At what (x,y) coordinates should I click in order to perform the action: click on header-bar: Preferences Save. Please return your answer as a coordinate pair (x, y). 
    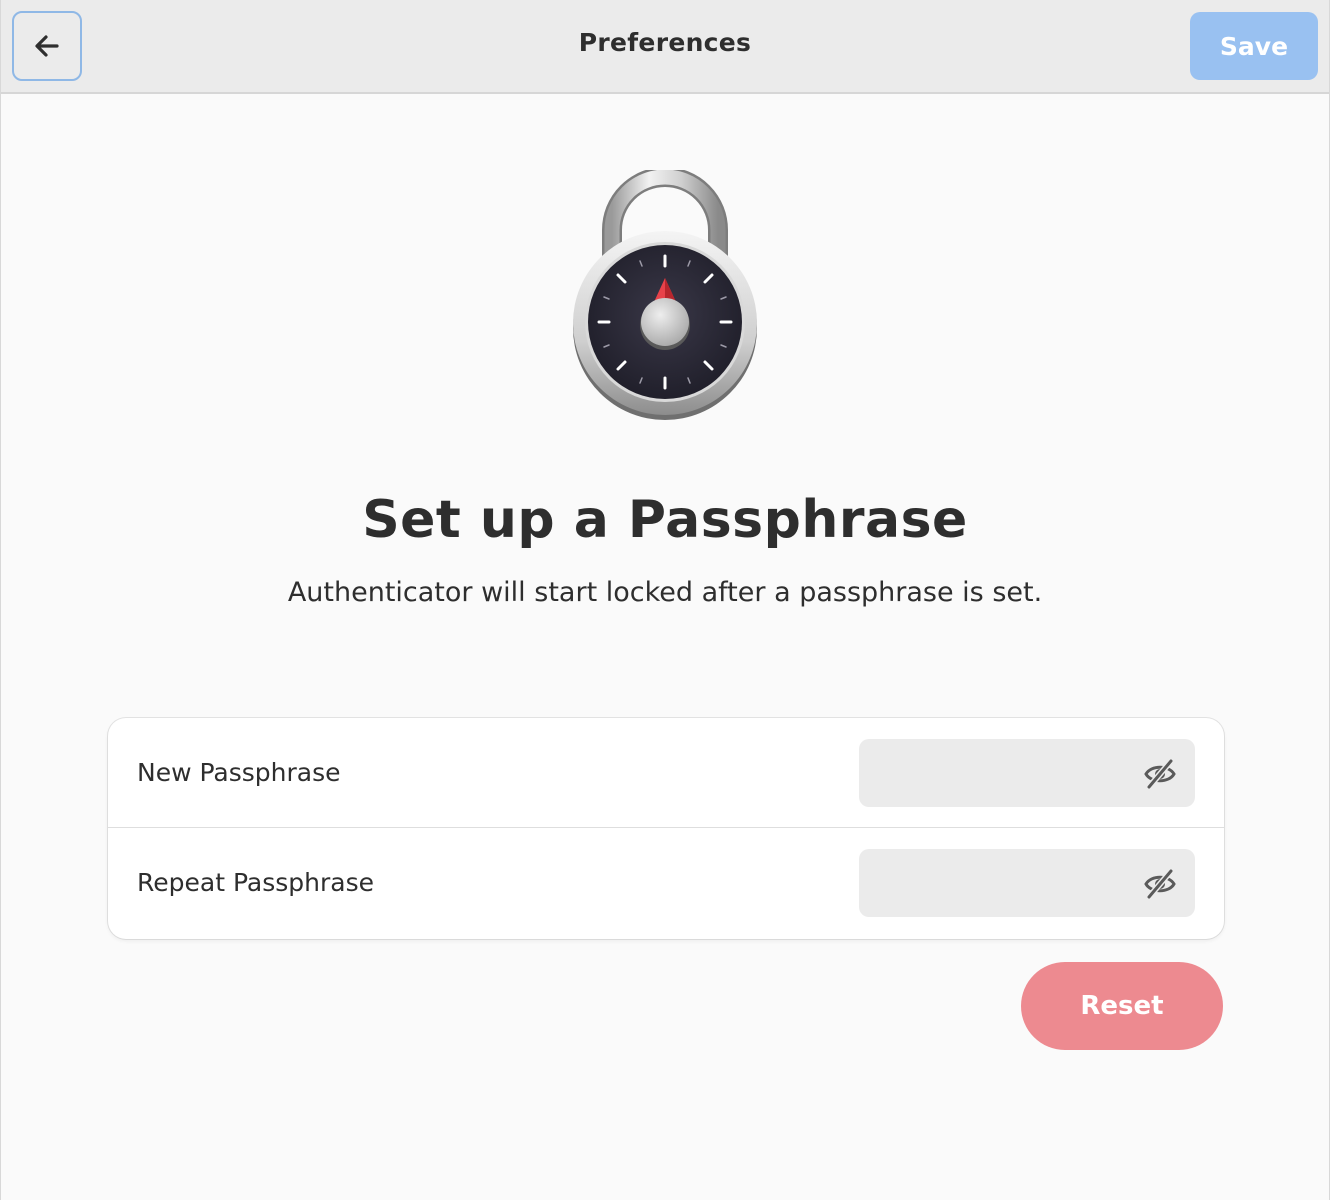
    Looking at the image, I should click on (665, 47).